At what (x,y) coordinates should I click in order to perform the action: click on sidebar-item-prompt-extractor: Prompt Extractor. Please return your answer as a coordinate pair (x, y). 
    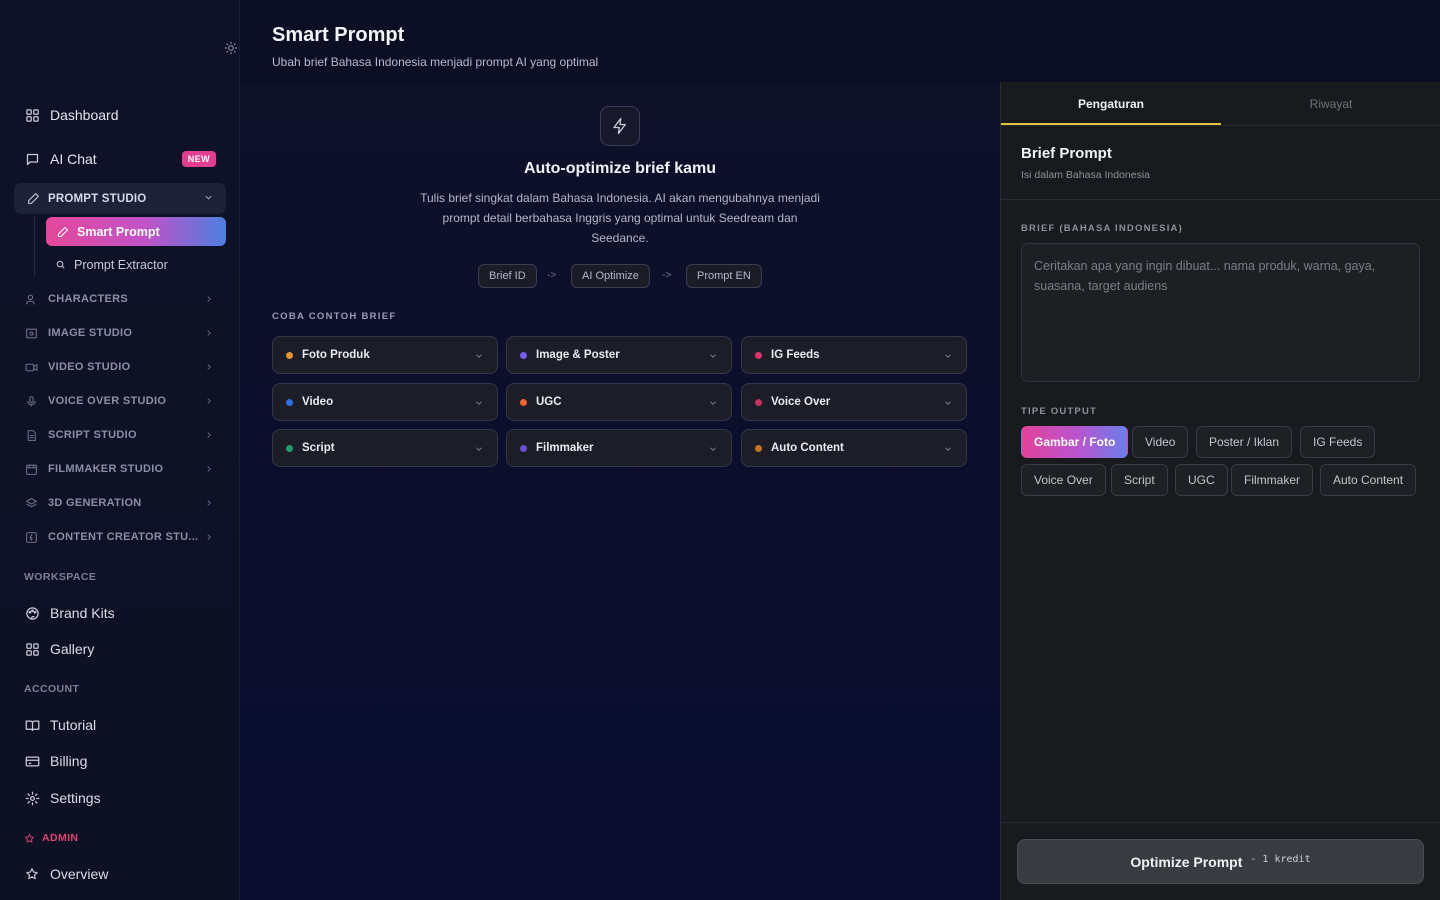
    Looking at the image, I should click on (136, 264).